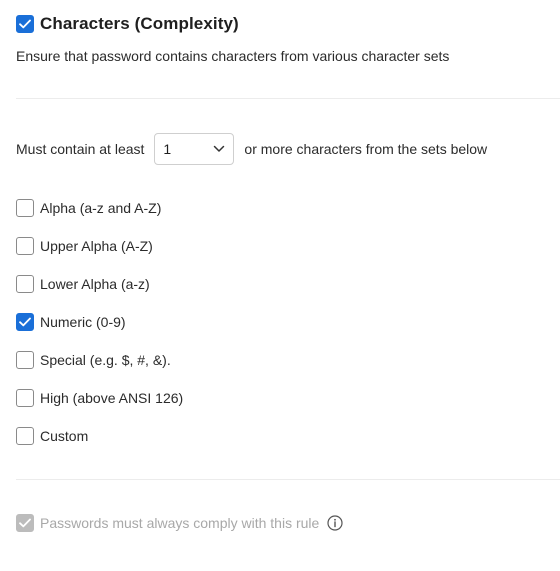 The width and height of the screenshot is (560, 571). I want to click on must-contain-suffix: or more characters from the sets below, so click(366, 149).